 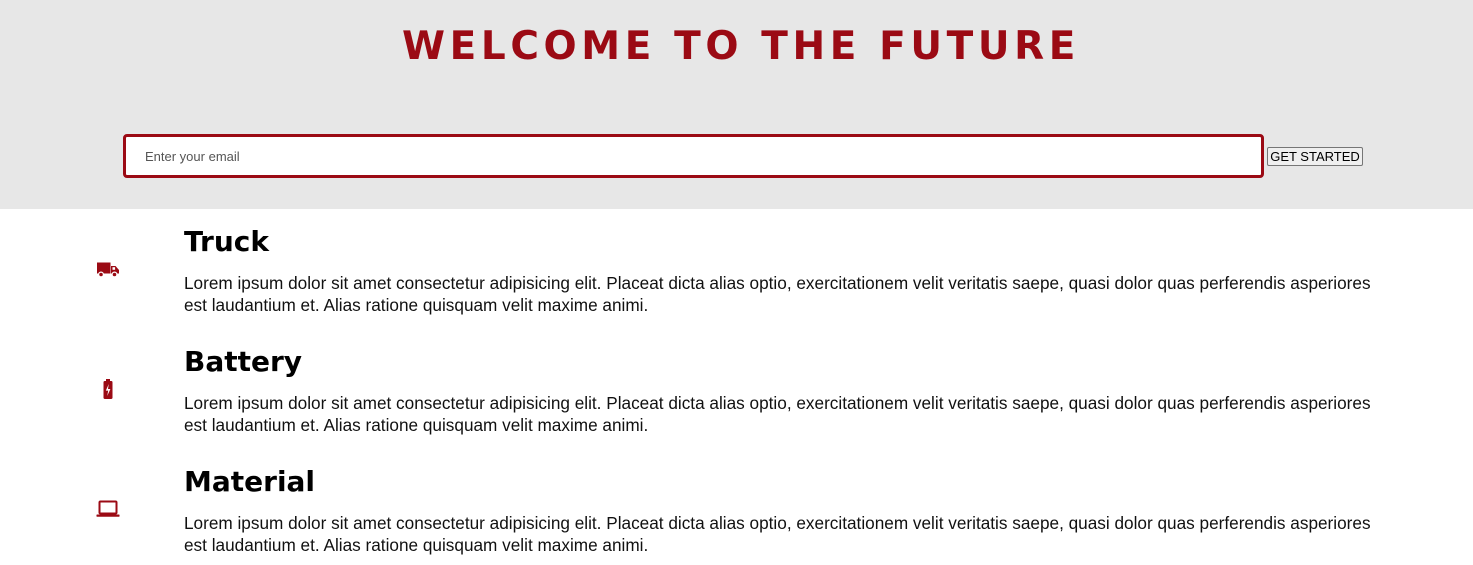 What do you see at coordinates (1315, 156) in the screenshot?
I see `get-started-button: GET STARTED` at bounding box center [1315, 156].